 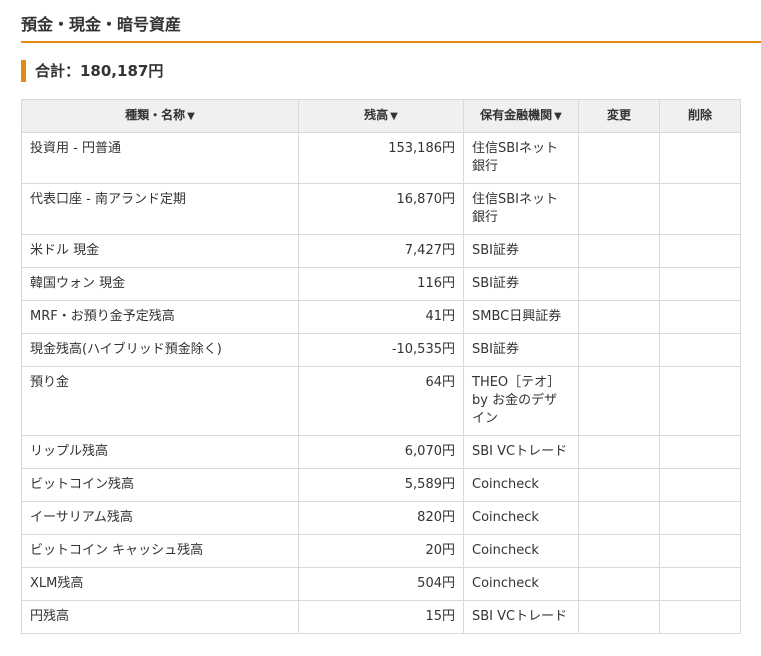 What do you see at coordinates (160, 617) in the screenshot?
I see `asset-name-cell: 円残高` at bounding box center [160, 617].